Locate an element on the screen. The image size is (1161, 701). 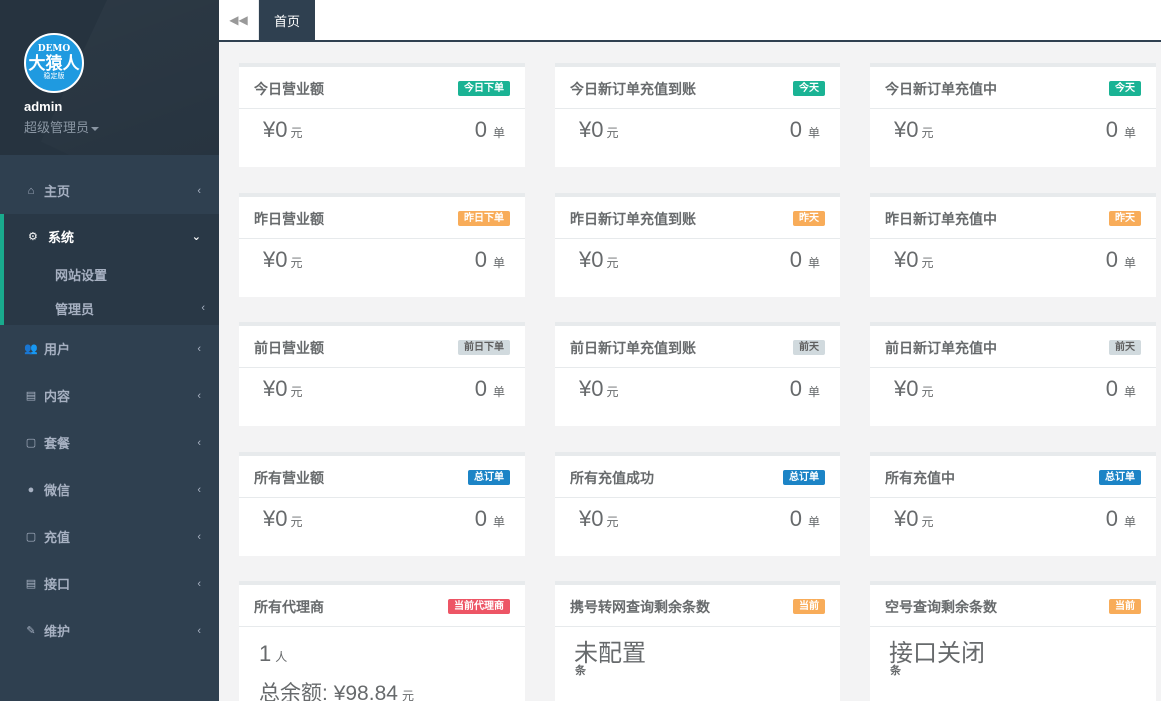
gears-icon: ⚙ is located at coordinates (33, 236).